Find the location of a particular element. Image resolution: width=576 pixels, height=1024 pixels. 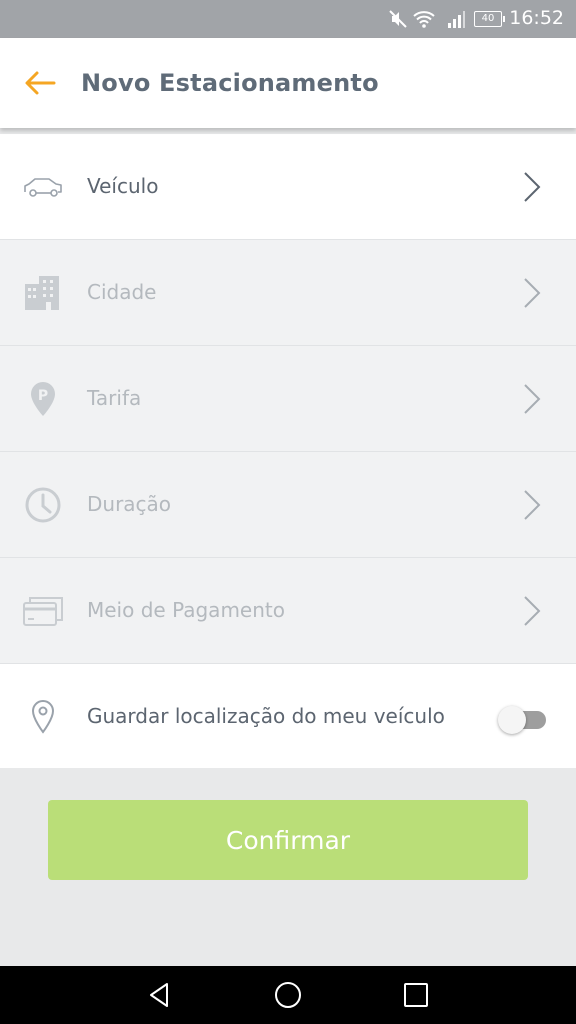

battery-icon: 40 is located at coordinates (489, 19).